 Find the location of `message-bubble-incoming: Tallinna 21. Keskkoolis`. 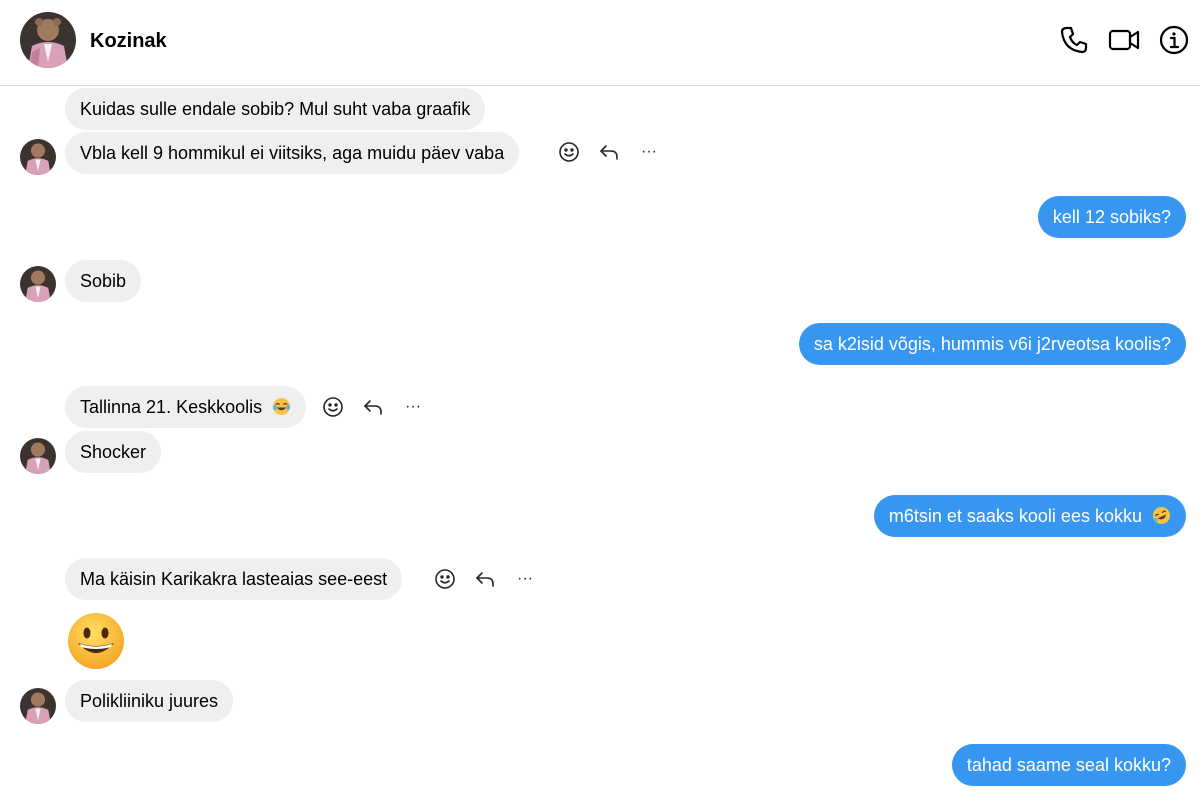

message-bubble-incoming: Tallinna 21. Keskkoolis is located at coordinates (186, 407).